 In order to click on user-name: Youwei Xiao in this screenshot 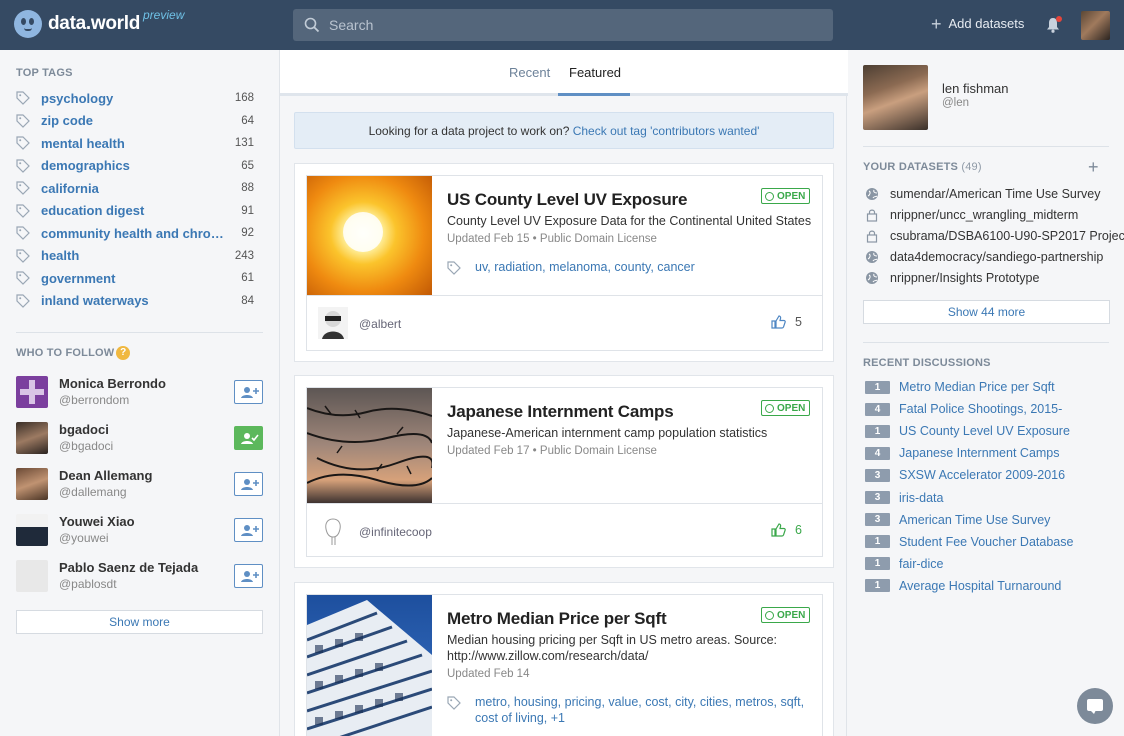, I will do `click(97, 521)`.